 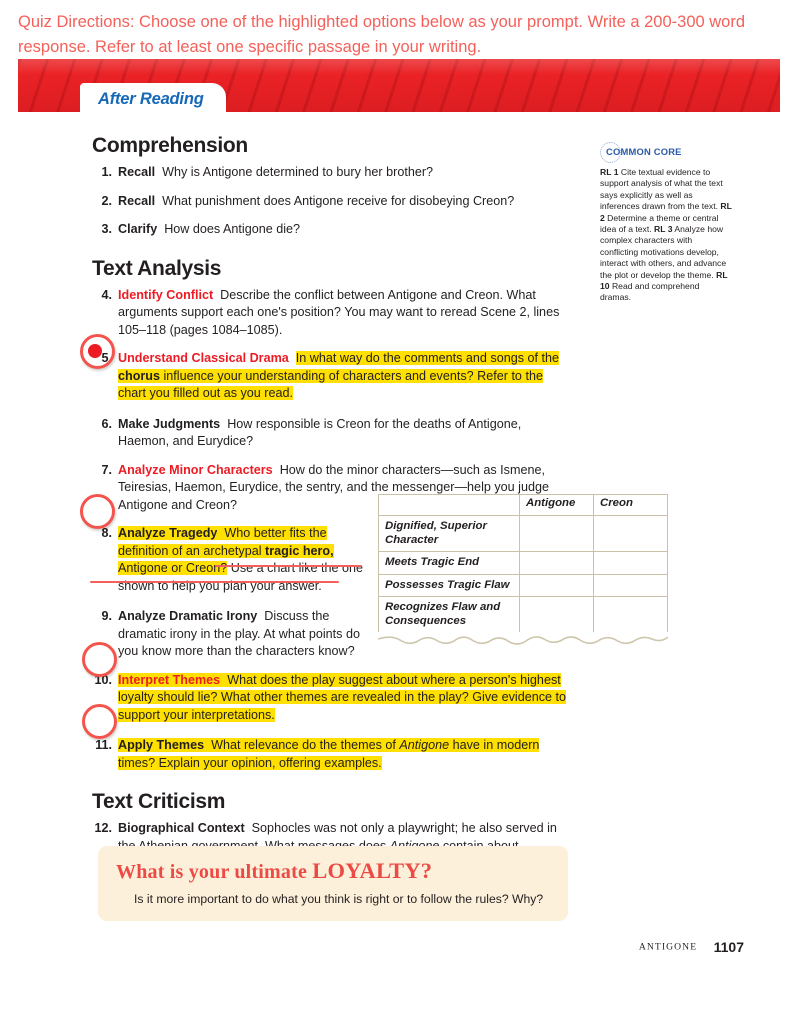 What do you see at coordinates (523, 640) in the screenshot?
I see `torn-paper-edge` at bounding box center [523, 640].